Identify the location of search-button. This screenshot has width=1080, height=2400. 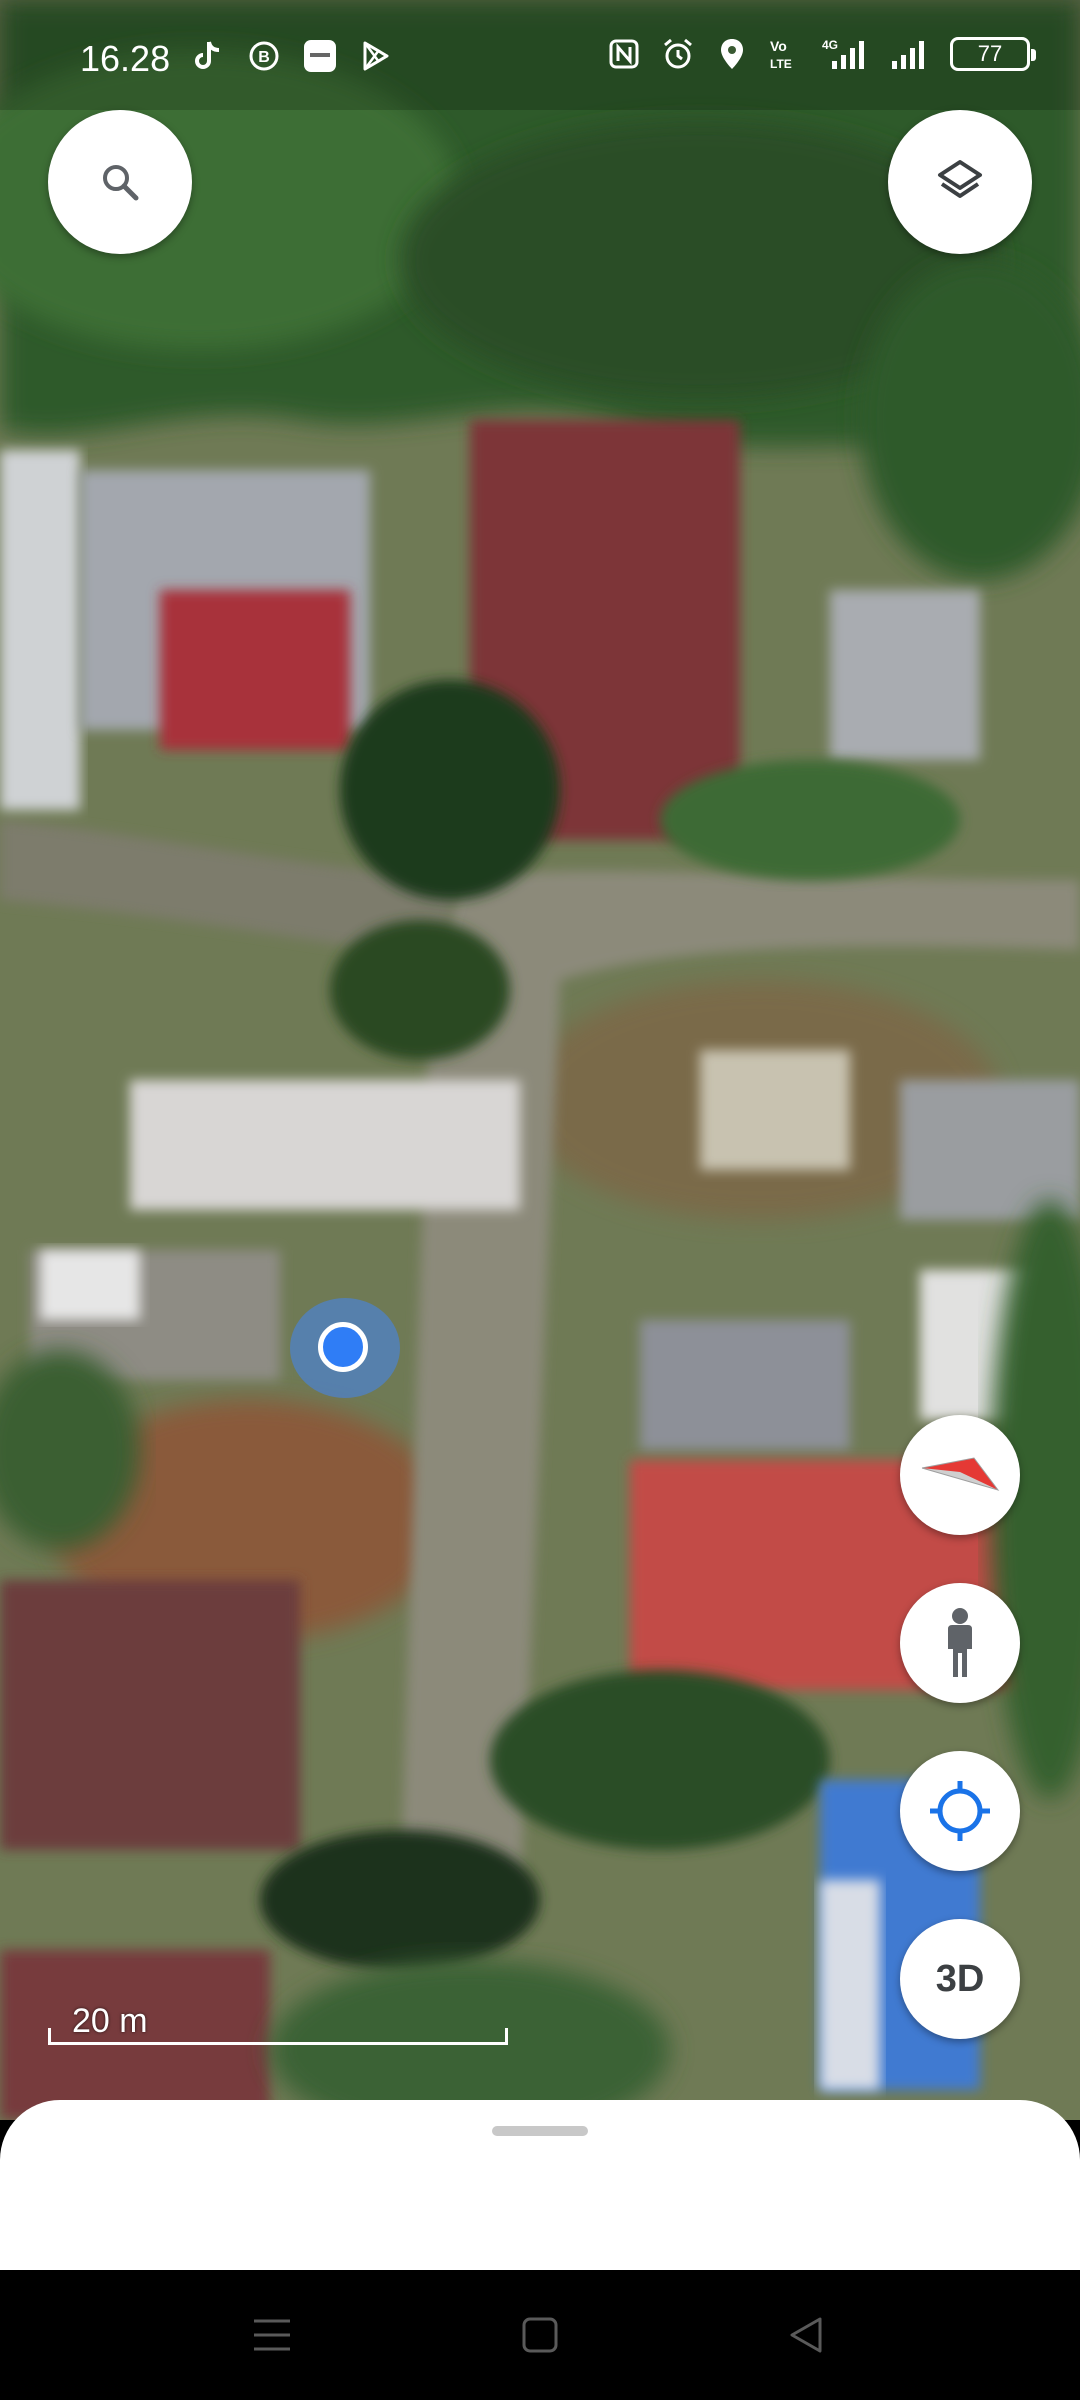
(120, 182).